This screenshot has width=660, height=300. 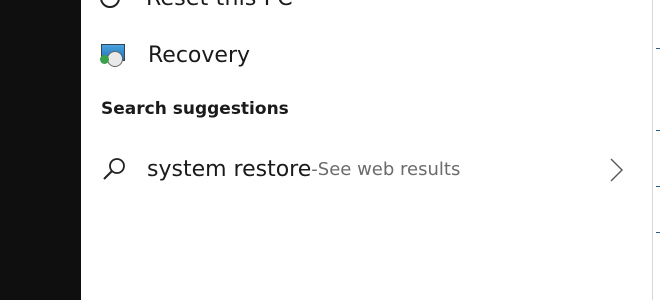 What do you see at coordinates (389, 169) in the screenshot?
I see `suggestion-action: See web results` at bounding box center [389, 169].